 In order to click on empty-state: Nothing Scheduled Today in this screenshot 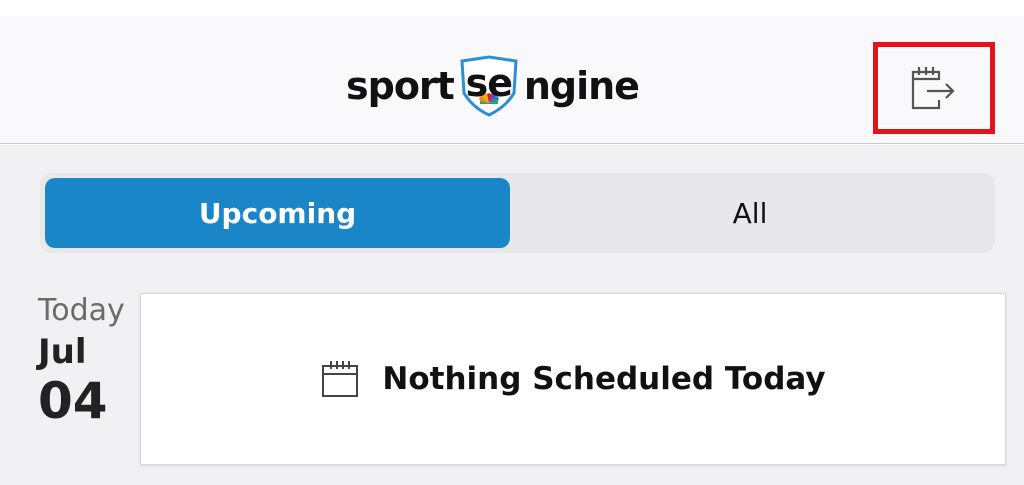, I will do `click(573, 379)`.